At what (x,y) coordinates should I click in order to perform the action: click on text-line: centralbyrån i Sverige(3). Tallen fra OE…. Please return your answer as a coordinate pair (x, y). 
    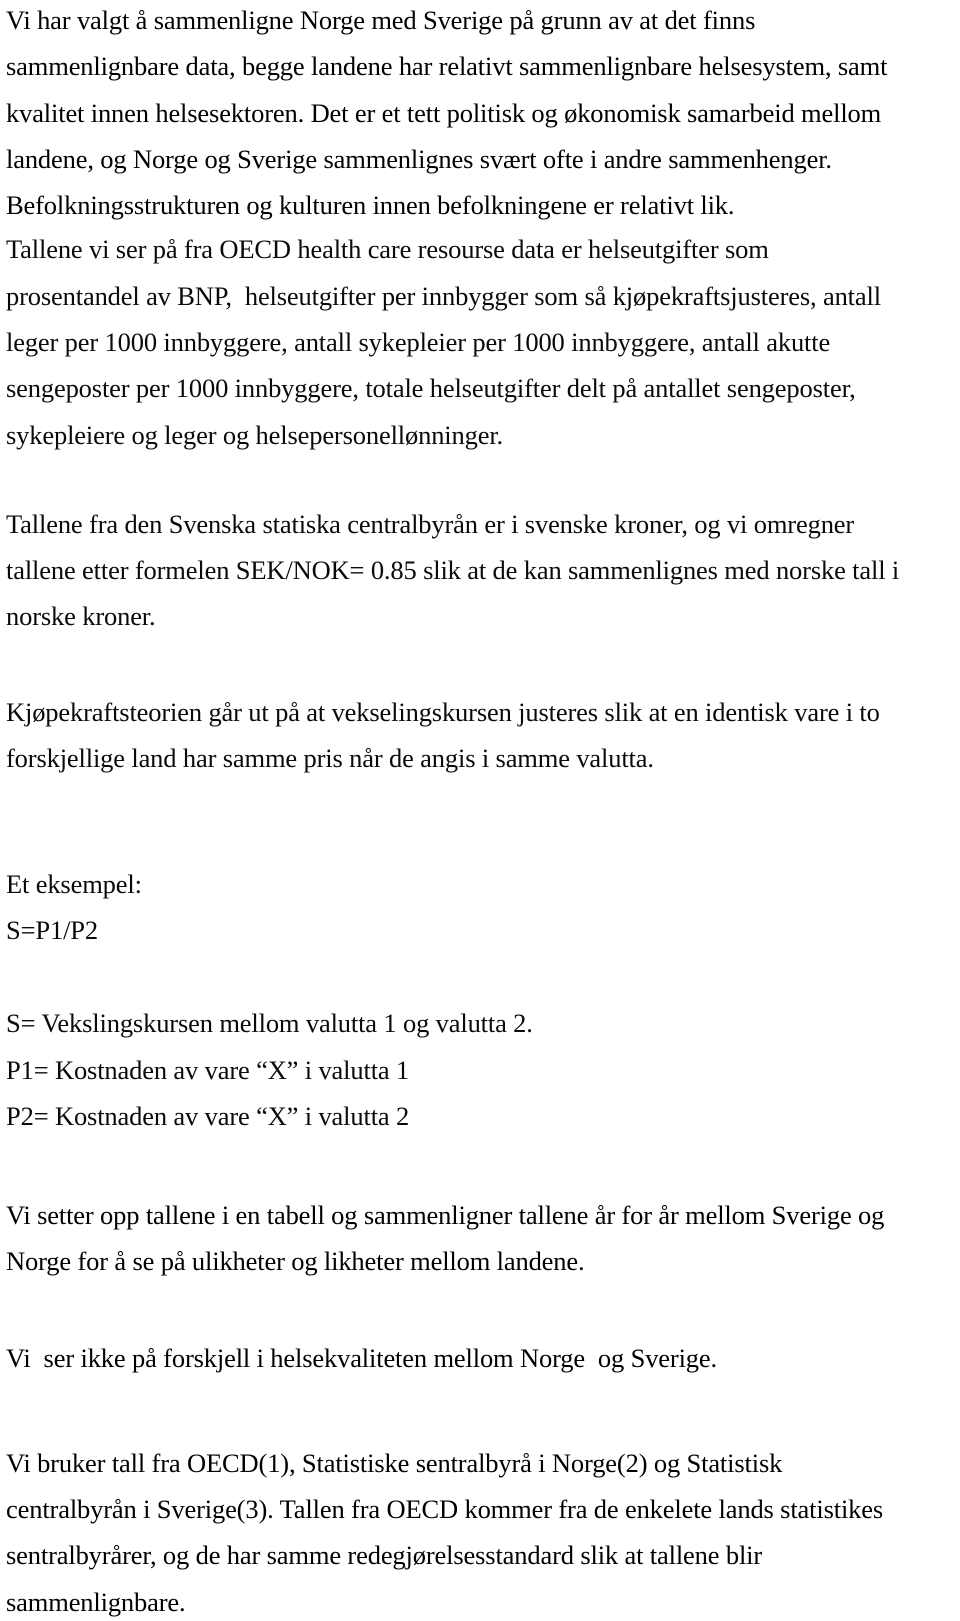
    Looking at the image, I should click on (445, 1509).